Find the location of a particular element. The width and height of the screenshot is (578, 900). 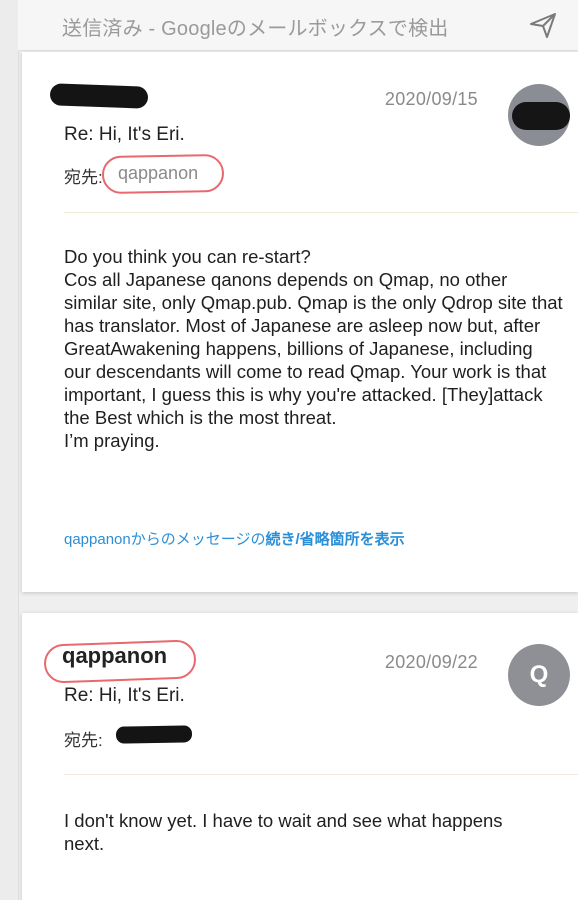

sender-name: qappanon is located at coordinates (115, 655).